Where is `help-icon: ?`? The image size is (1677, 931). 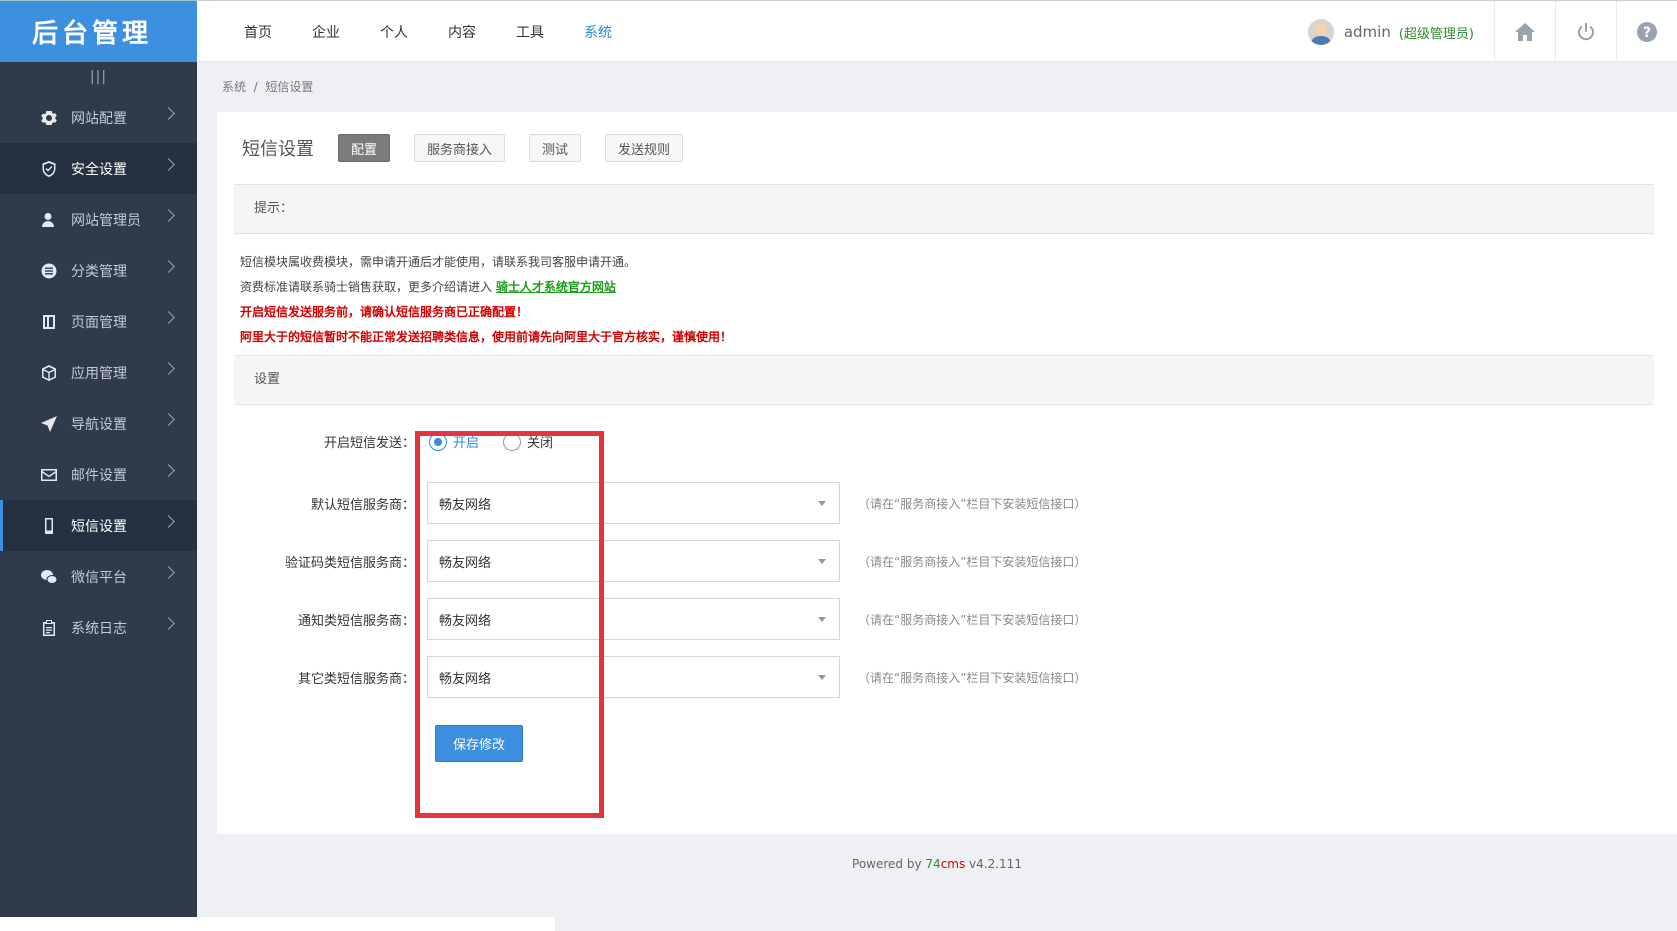
help-icon: ? is located at coordinates (1647, 32).